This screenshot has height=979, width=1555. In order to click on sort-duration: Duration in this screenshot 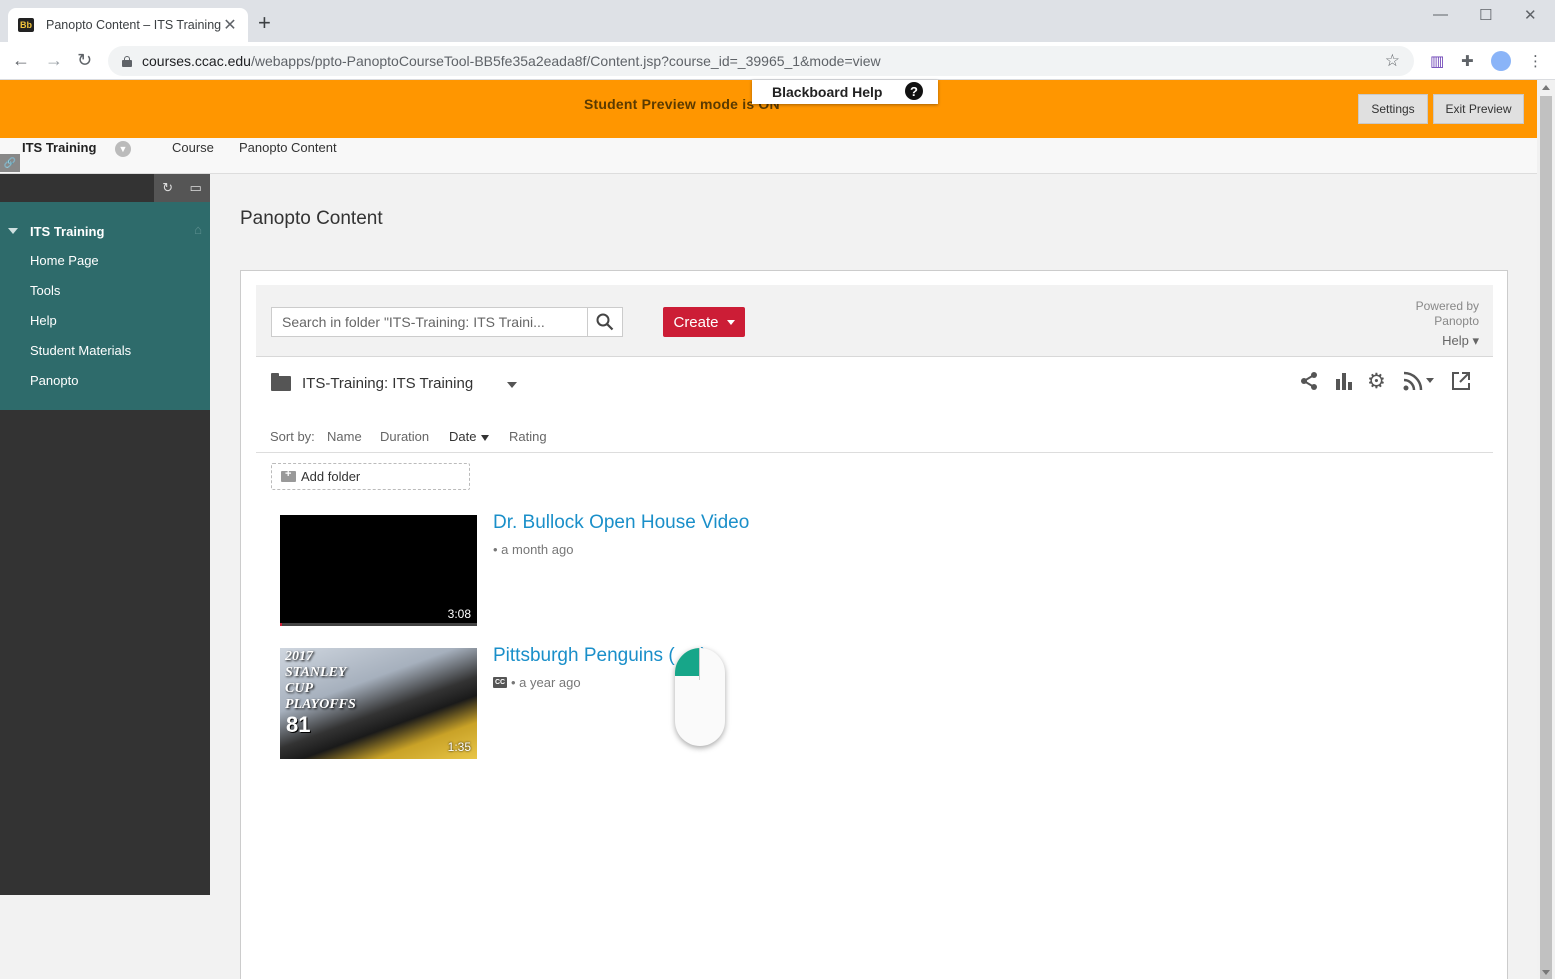, I will do `click(404, 436)`.